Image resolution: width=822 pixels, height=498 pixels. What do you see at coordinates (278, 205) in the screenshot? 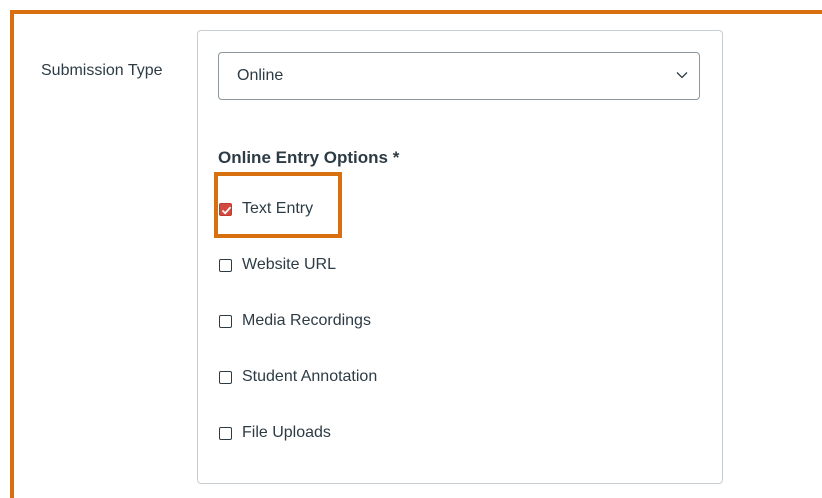
I see `text-entry-highlight-box` at bounding box center [278, 205].